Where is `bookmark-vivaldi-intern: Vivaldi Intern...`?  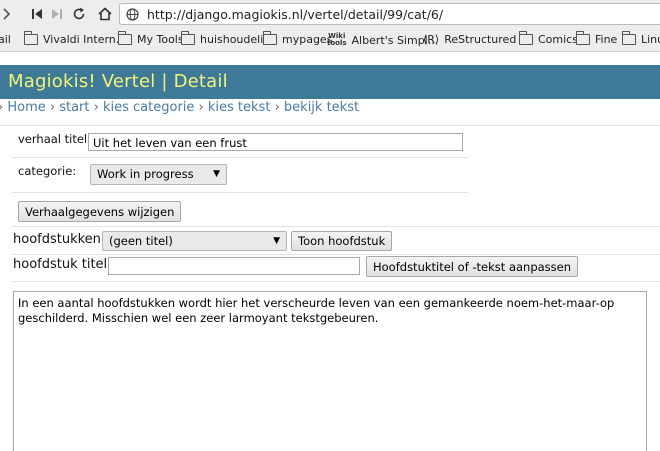 bookmark-vivaldi-intern: Vivaldi Intern... is located at coordinates (75, 38).